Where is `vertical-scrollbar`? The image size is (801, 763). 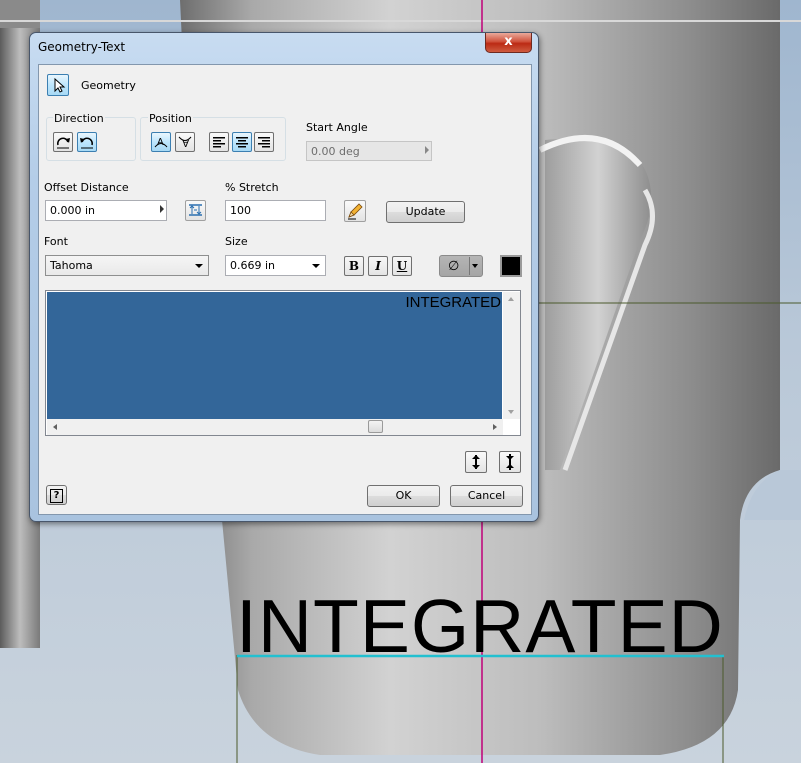
vertical-scrollbar is located at coordinates (511, 355).